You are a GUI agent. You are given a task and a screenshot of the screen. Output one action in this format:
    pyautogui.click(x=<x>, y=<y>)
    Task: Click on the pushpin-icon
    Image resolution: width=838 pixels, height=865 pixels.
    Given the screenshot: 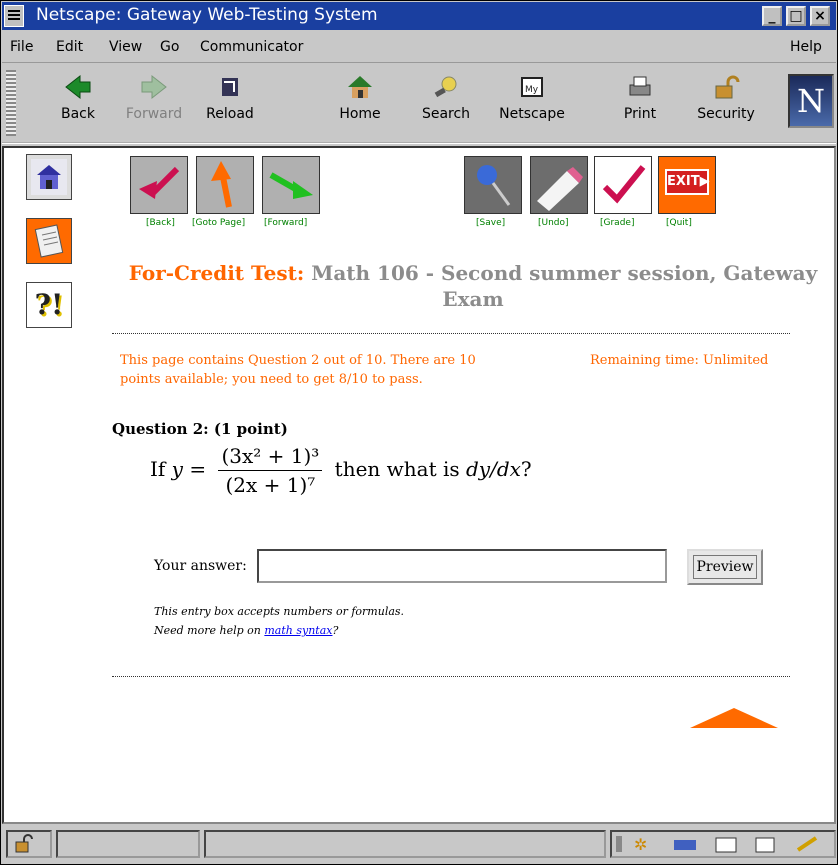 What is the action you would take?
    pyautogui.click(x=494, y=185)
    